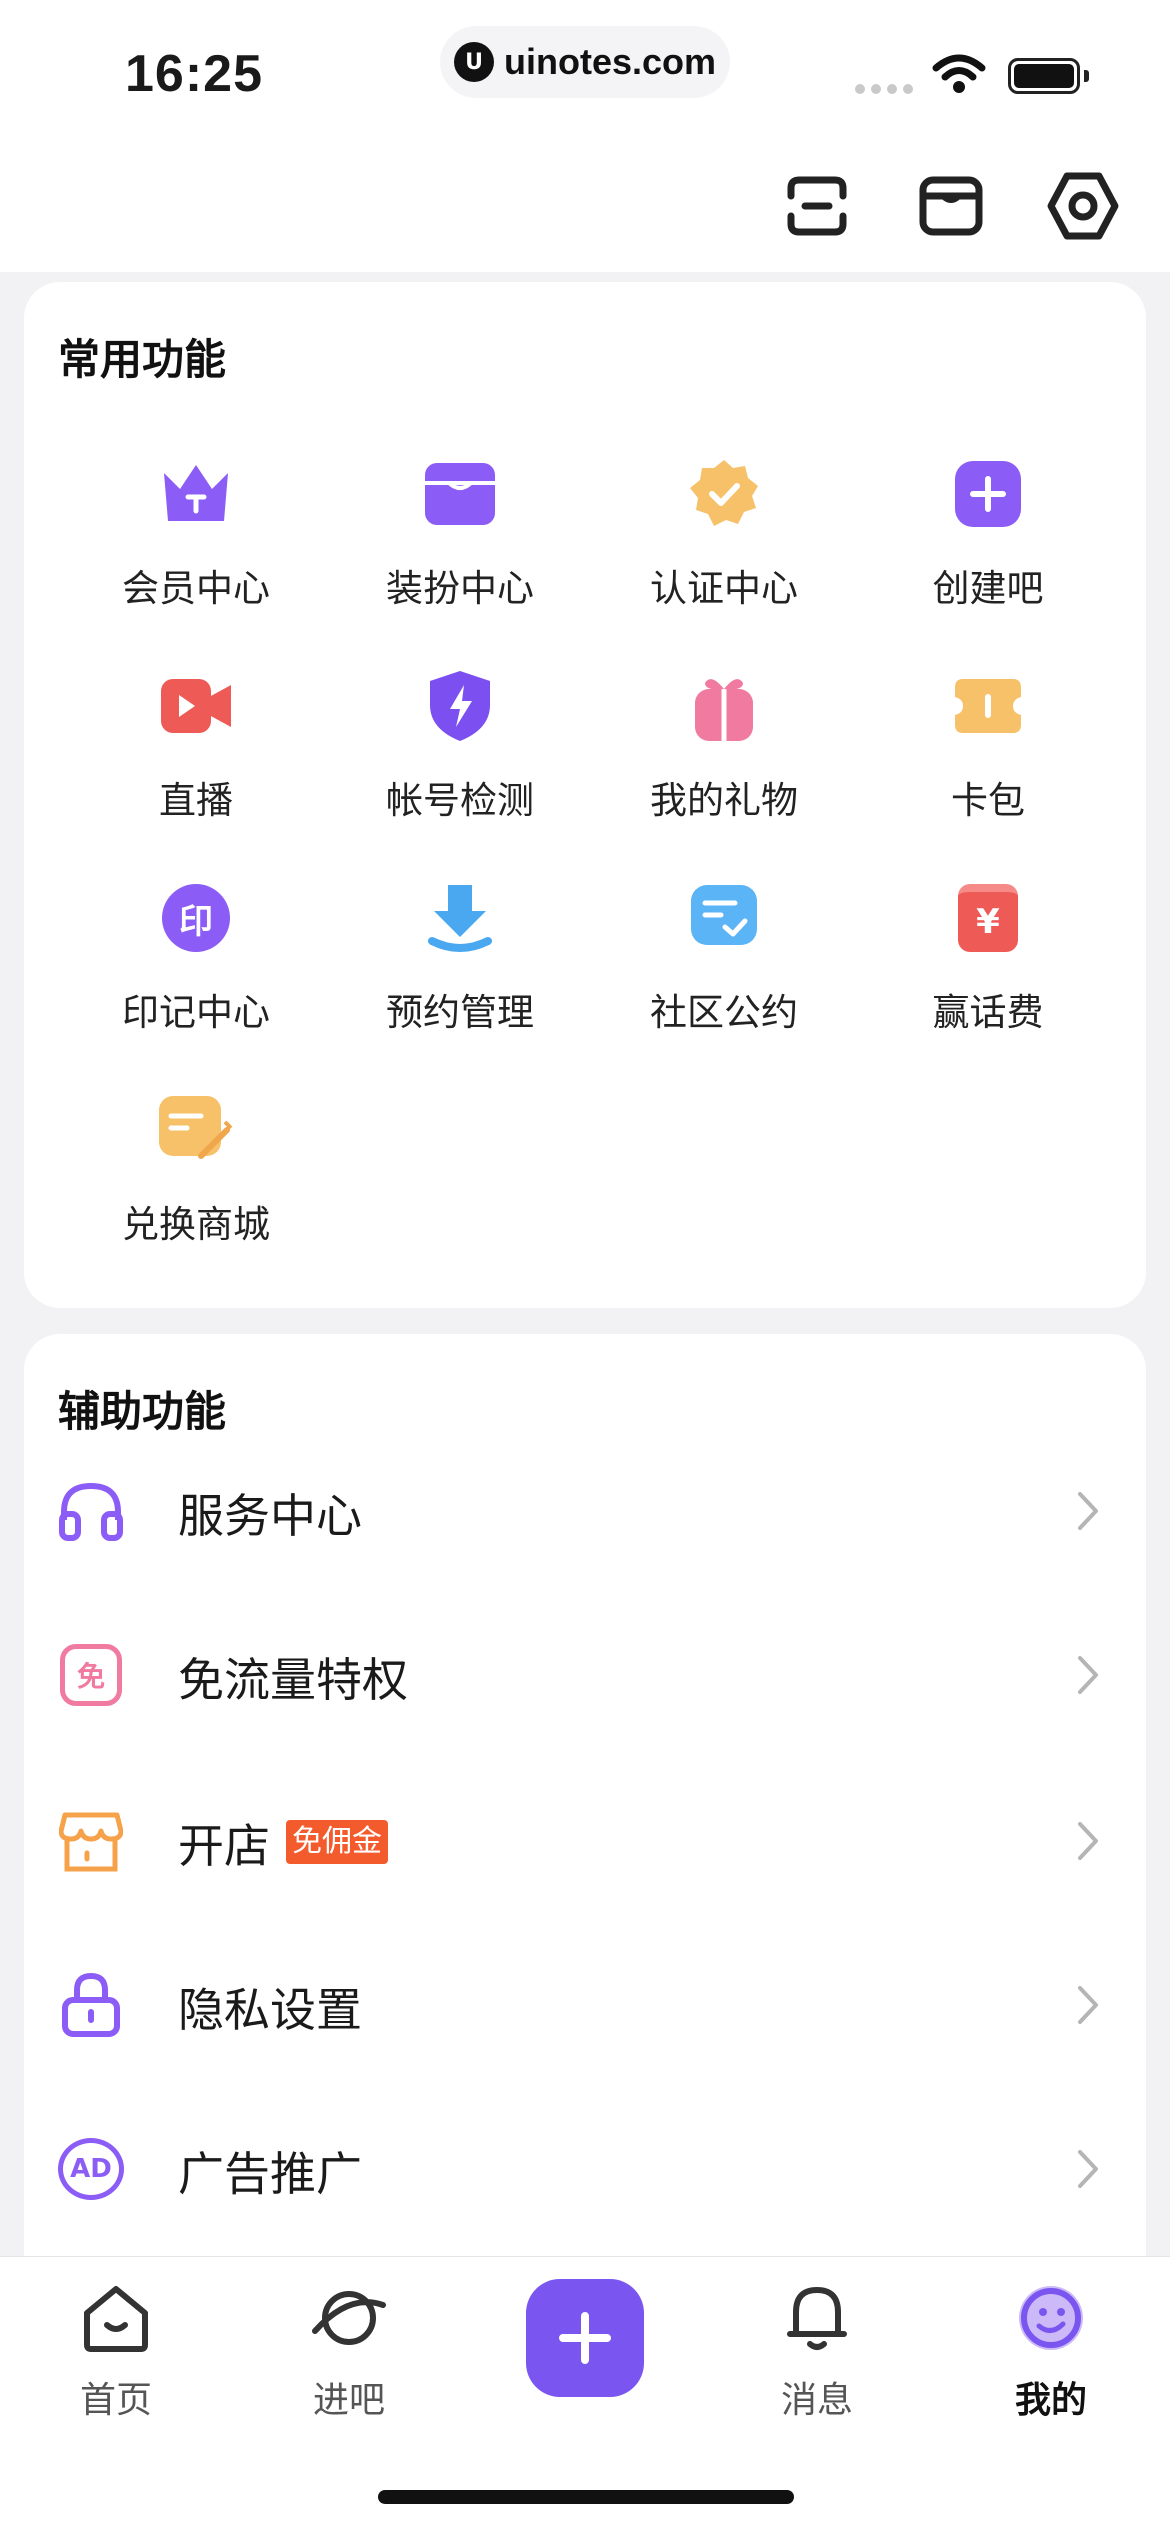 This screenshot has width=1170, height=2532. I want to click on ad-icon: AD, so click(91, 2169).